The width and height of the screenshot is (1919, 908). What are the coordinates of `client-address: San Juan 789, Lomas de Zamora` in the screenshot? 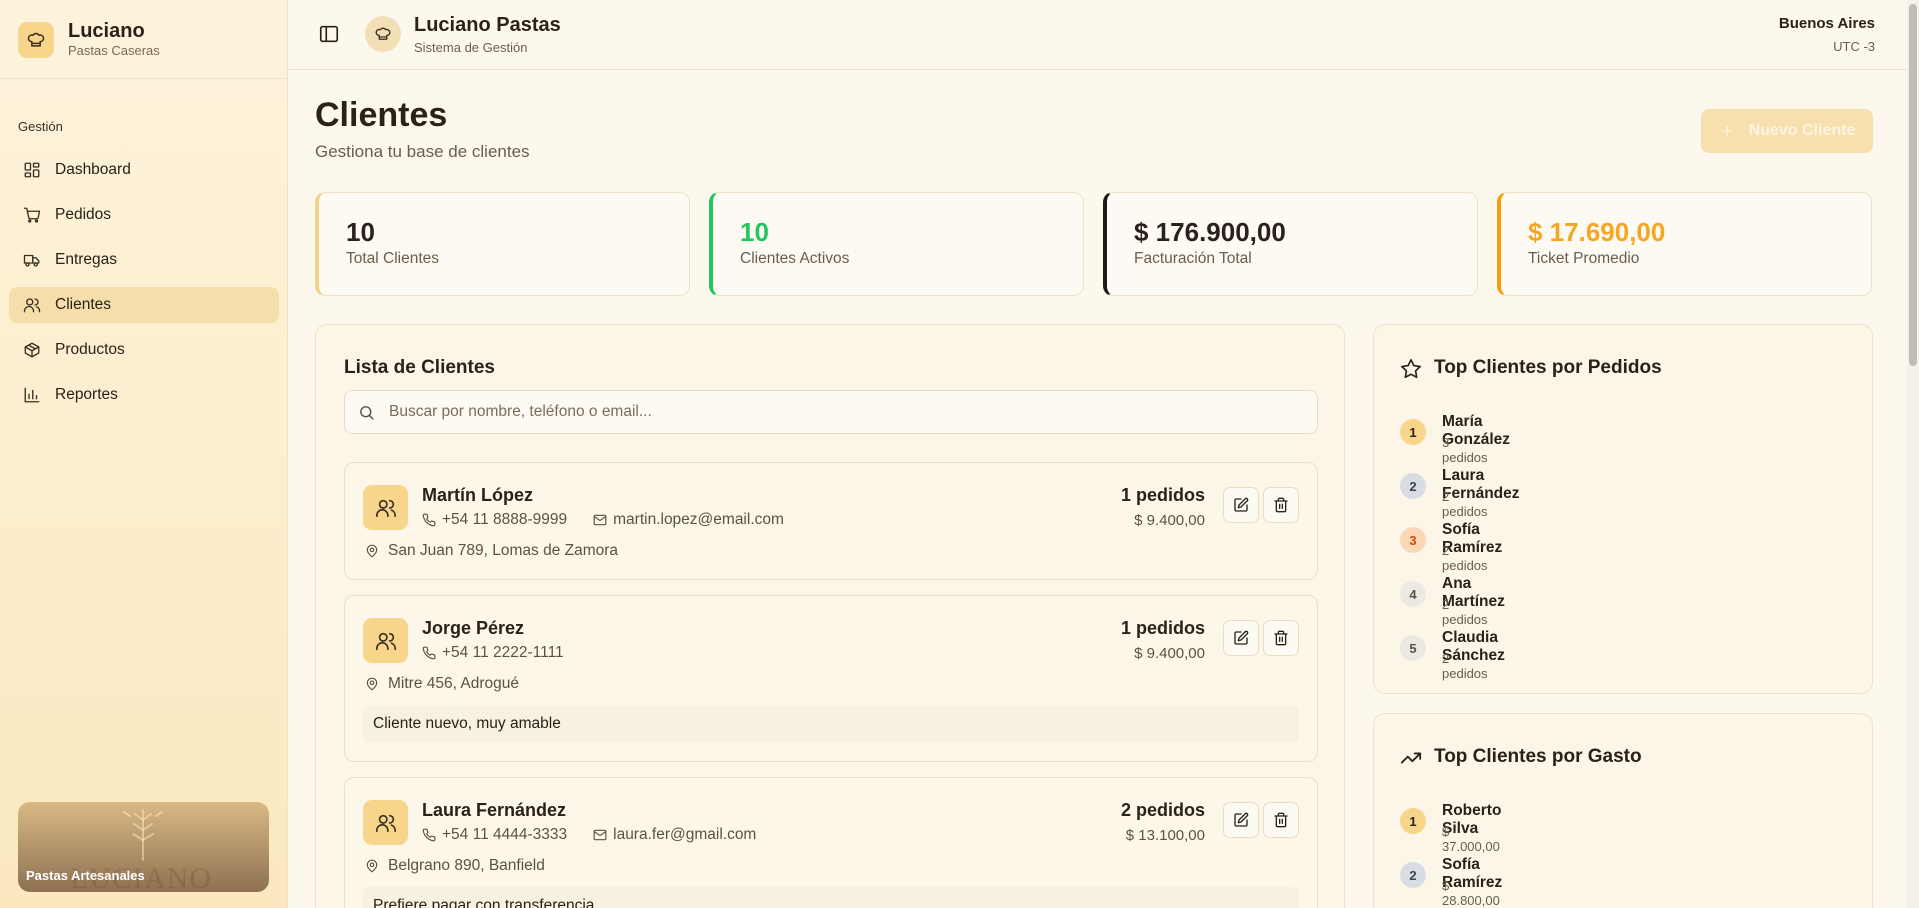 It's located at (491, 551).